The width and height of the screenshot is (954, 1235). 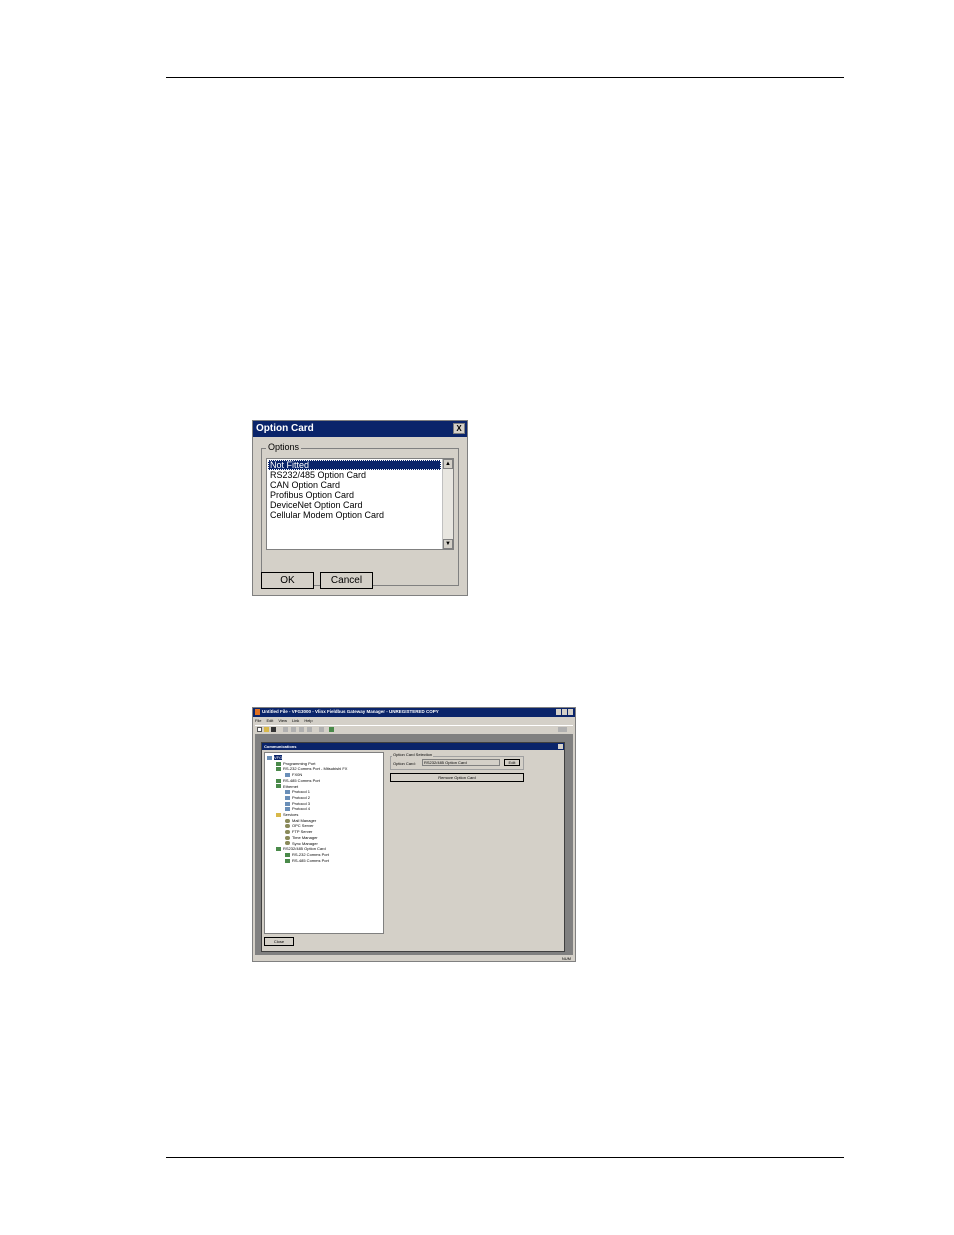 What do you see at coordinates (297, 808) in the screenshot?
I see `tree-item: Protocol 4` at bounding box center [297, 808].